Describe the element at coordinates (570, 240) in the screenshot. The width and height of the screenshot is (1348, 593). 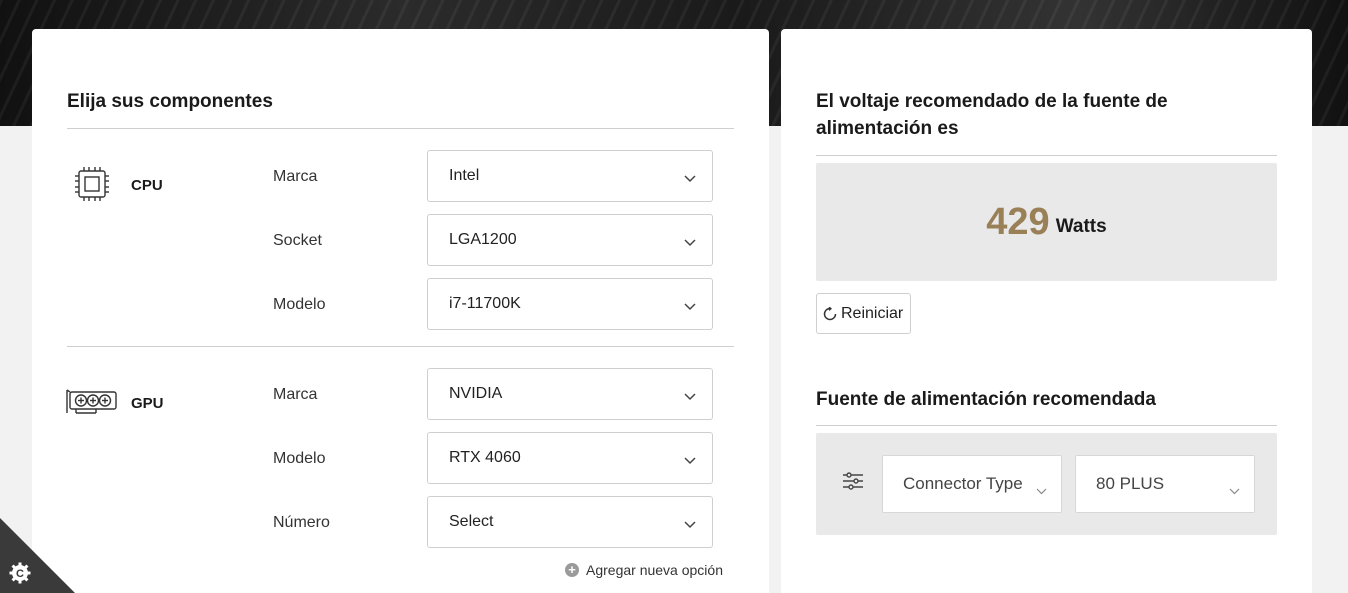
I see `cpu-socket-select: LGA1200` at that location.